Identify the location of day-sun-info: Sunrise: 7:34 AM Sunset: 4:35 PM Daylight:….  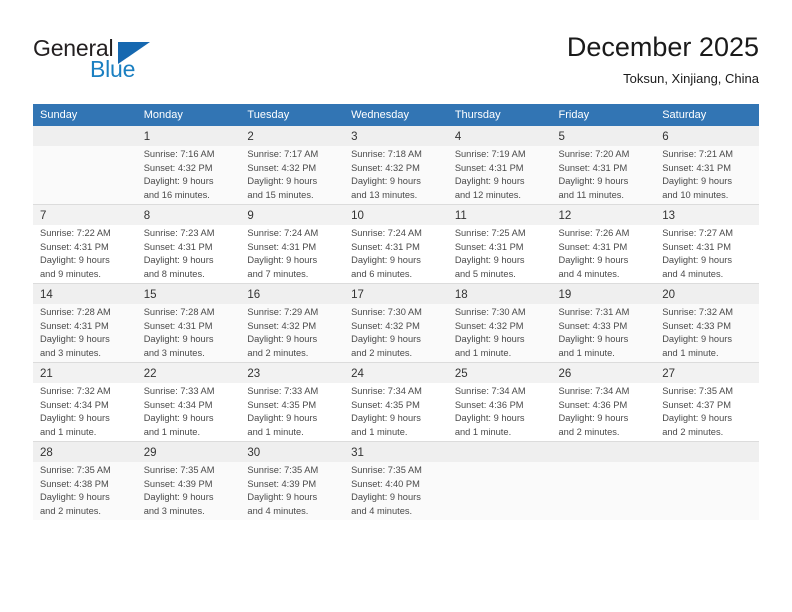
(396, 411).